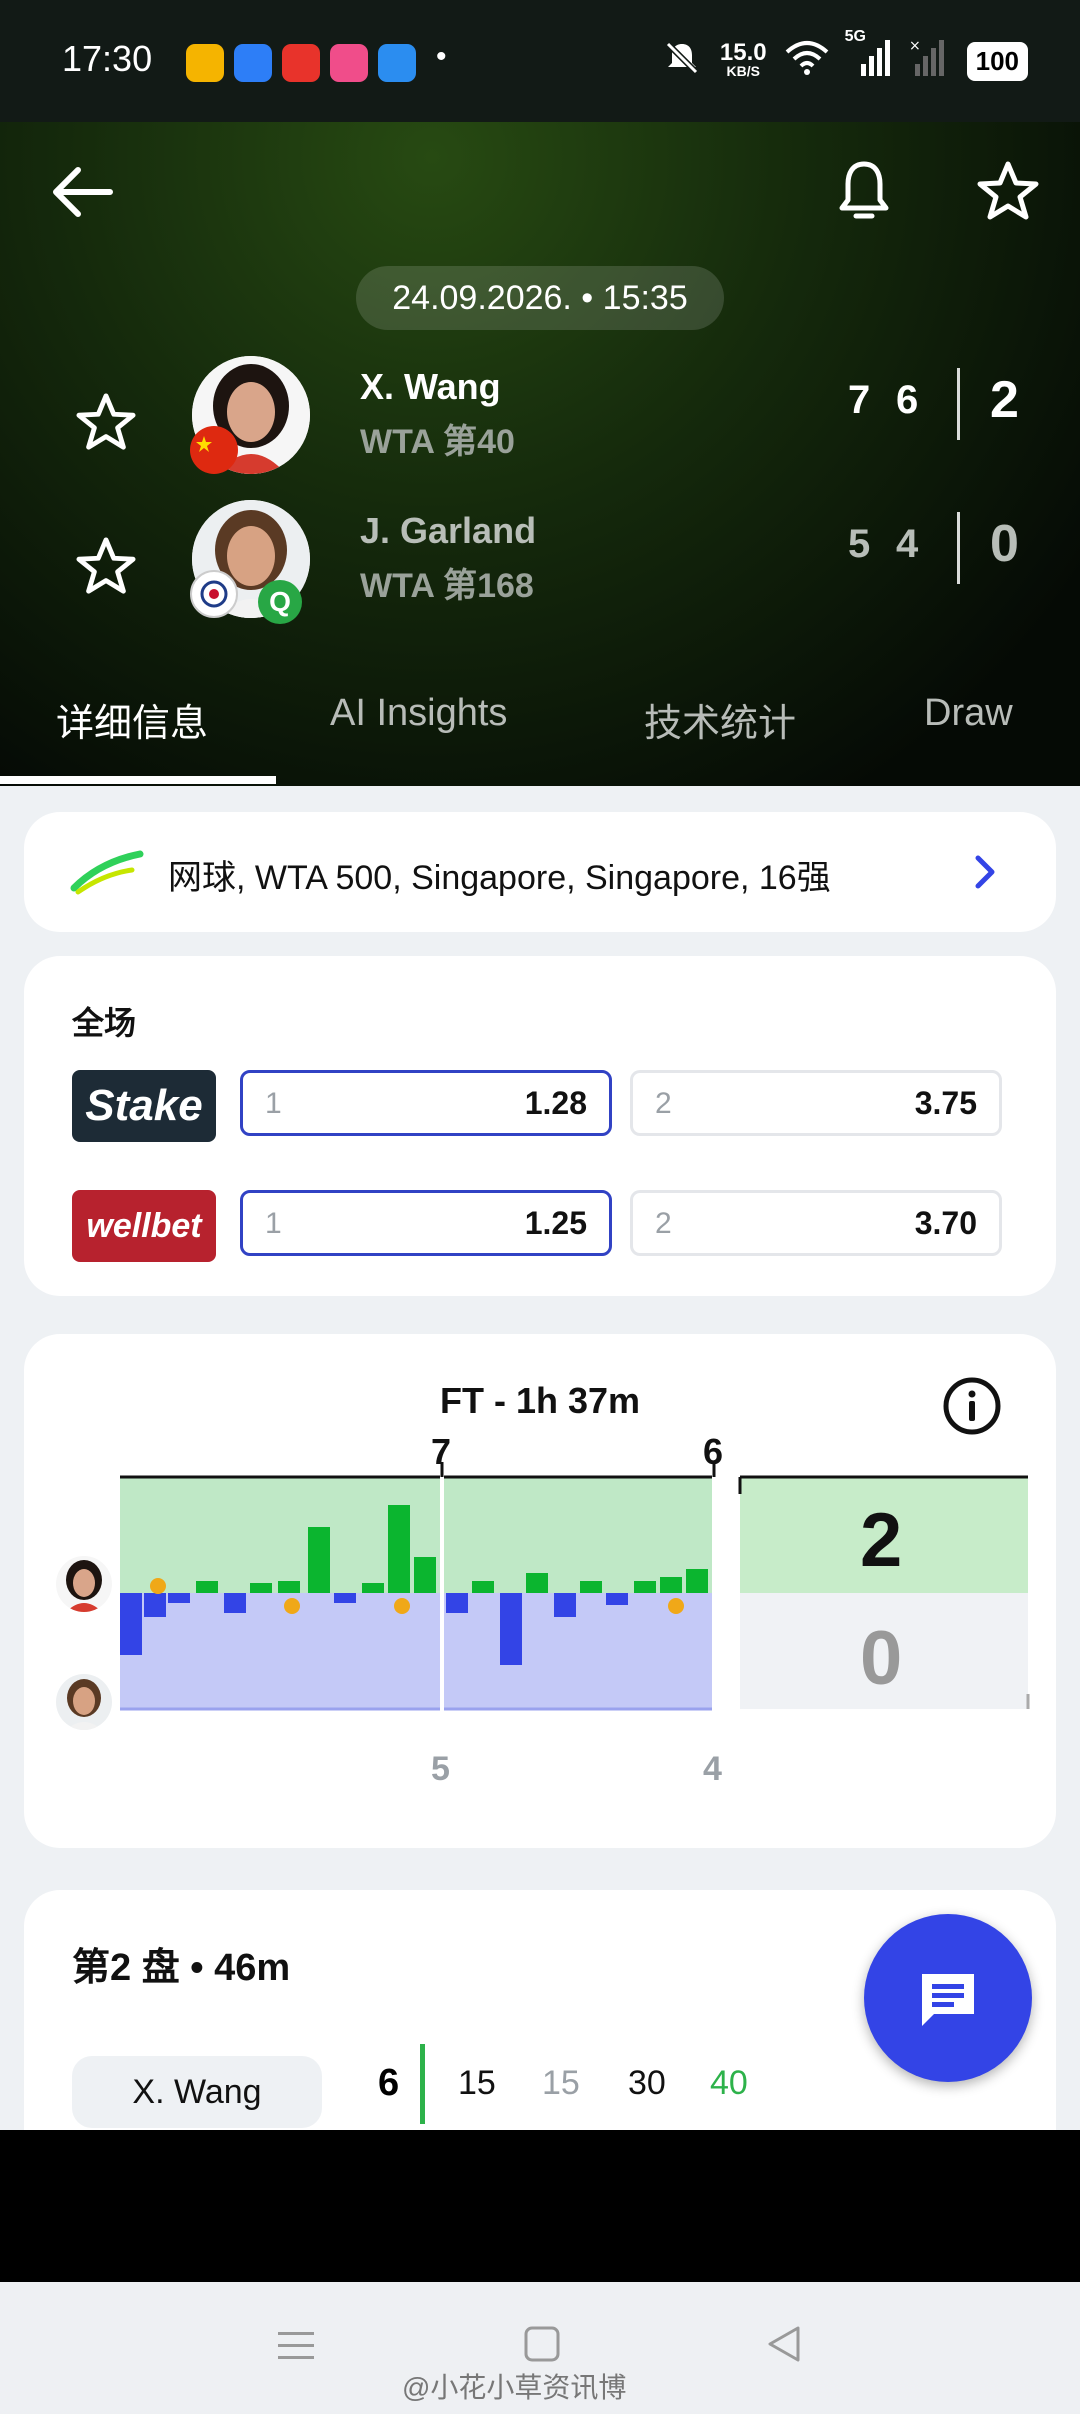  I want to click on serve-indicator, so click(422, 2084).